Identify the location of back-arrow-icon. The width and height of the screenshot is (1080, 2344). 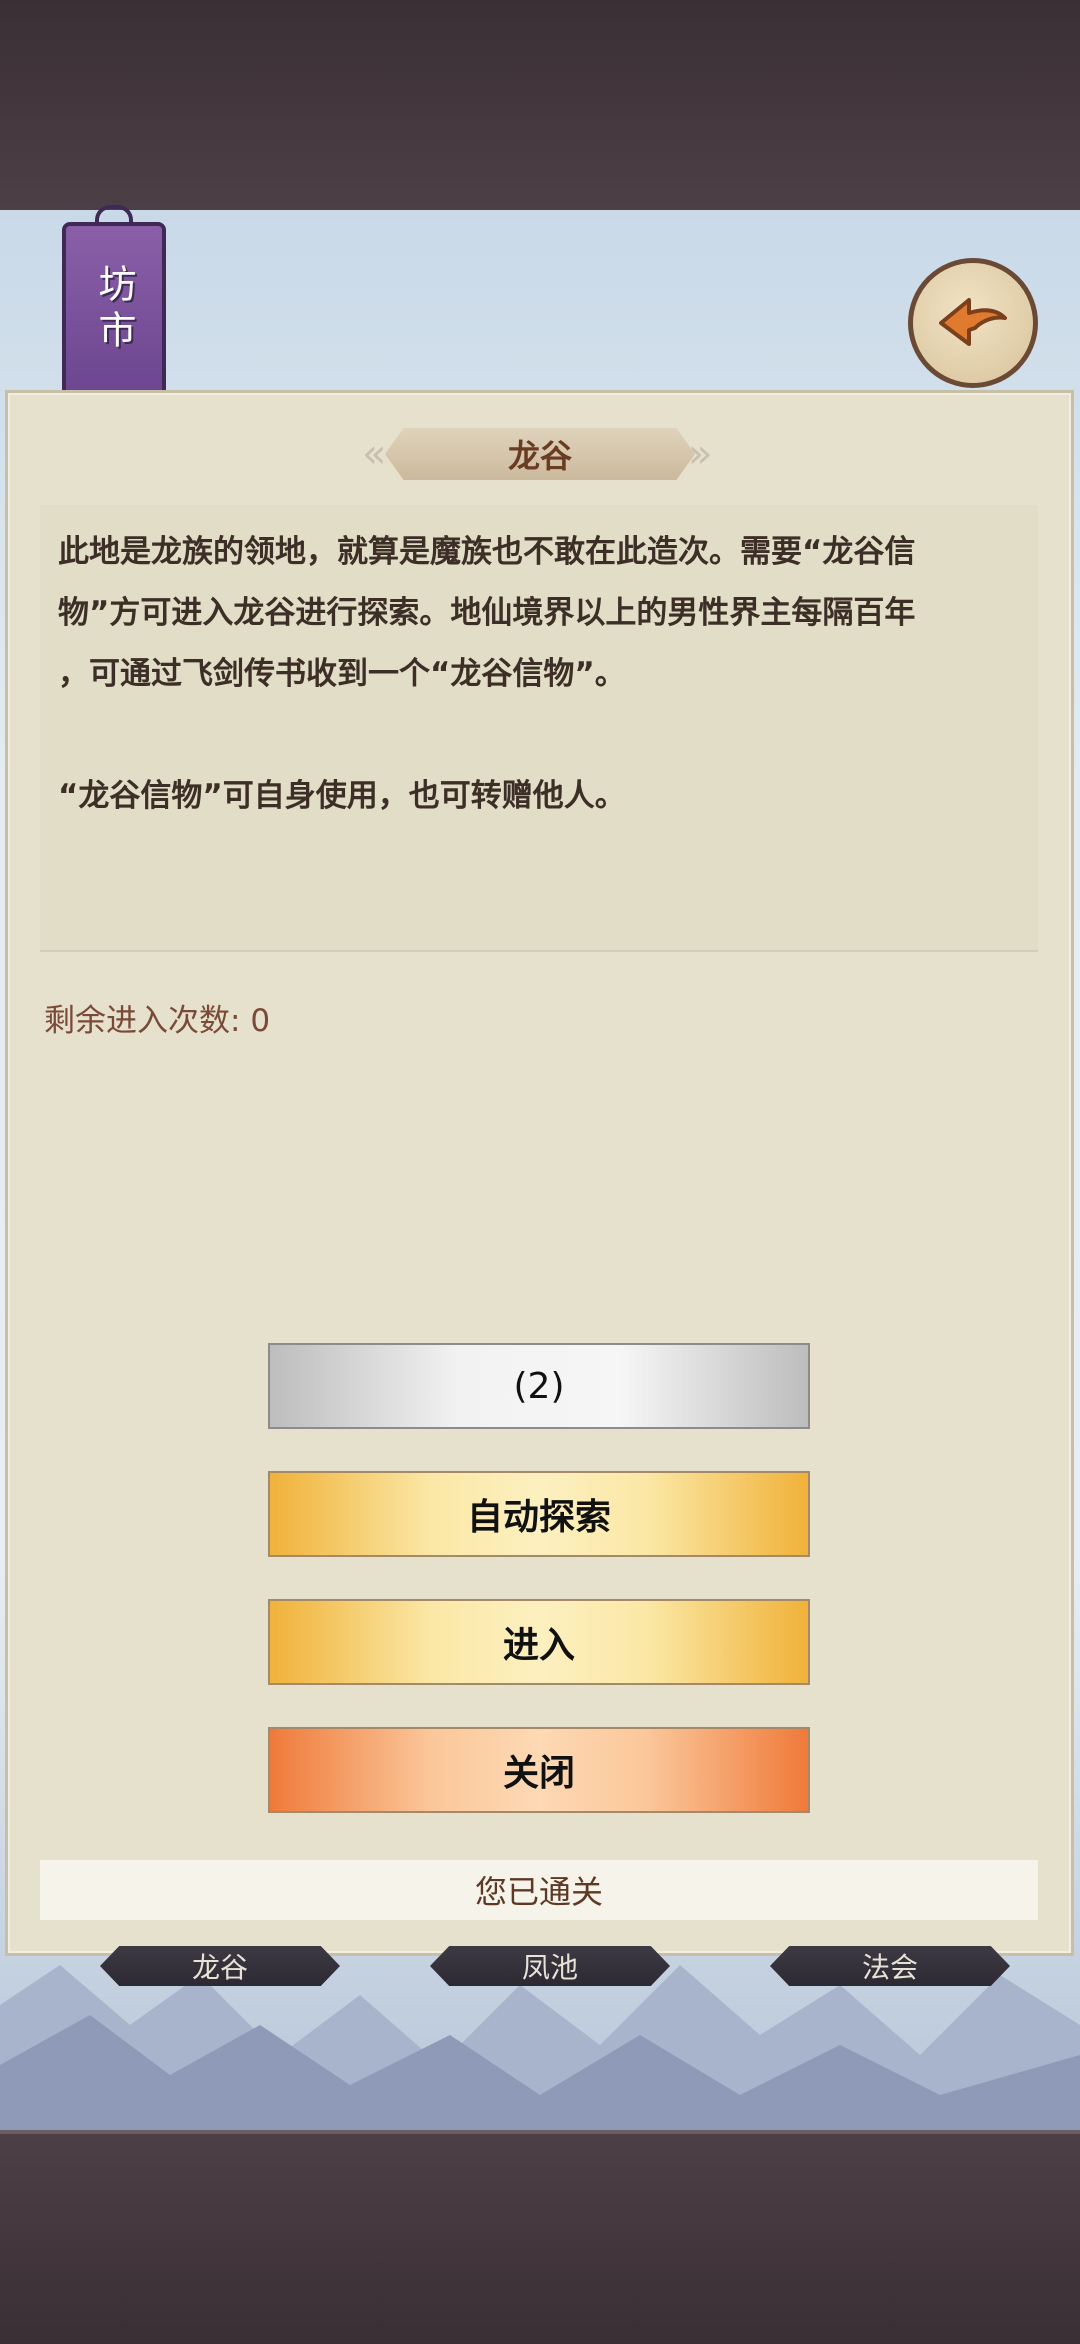
(973, 322).